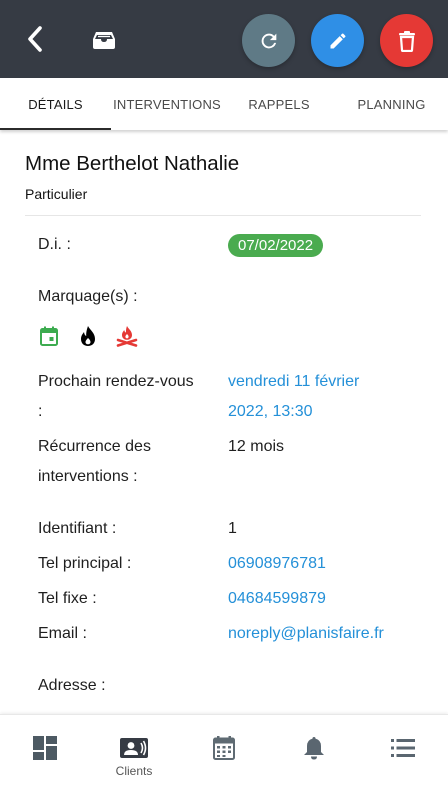 The width and height of the screenshot is (448, 800). What do you see at coordinates (224, 39) in the screenshot?
I see `top-app-bar` at bounding box center [224, 39].